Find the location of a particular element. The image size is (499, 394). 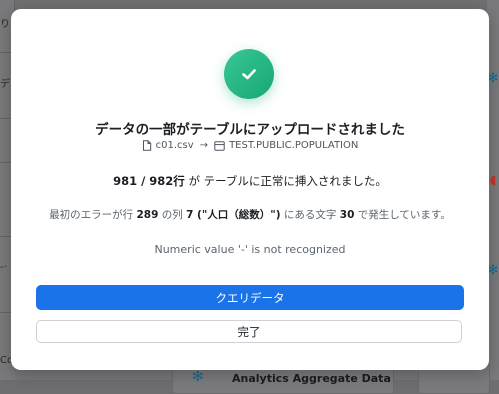

check-icon is located at coordinates (249, 74).